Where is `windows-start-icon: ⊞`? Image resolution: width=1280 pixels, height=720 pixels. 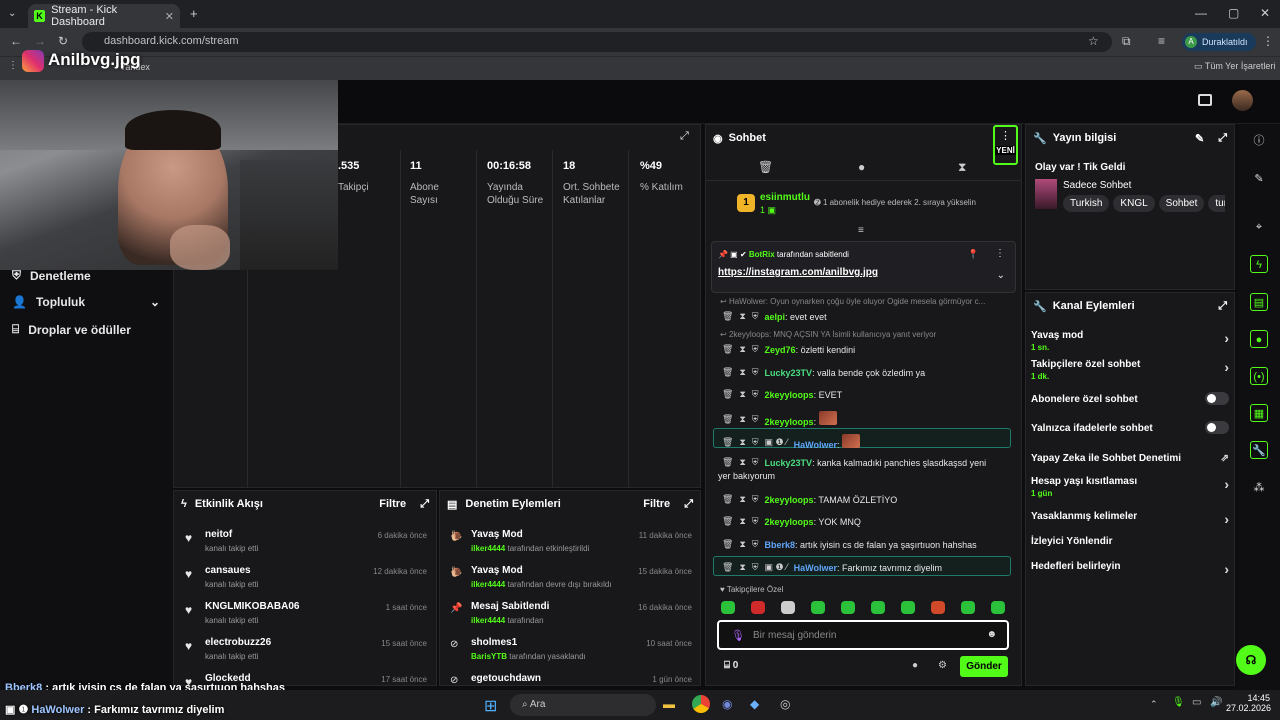 windows-start-icon: ⊞ is located at coordinates (490, 706).